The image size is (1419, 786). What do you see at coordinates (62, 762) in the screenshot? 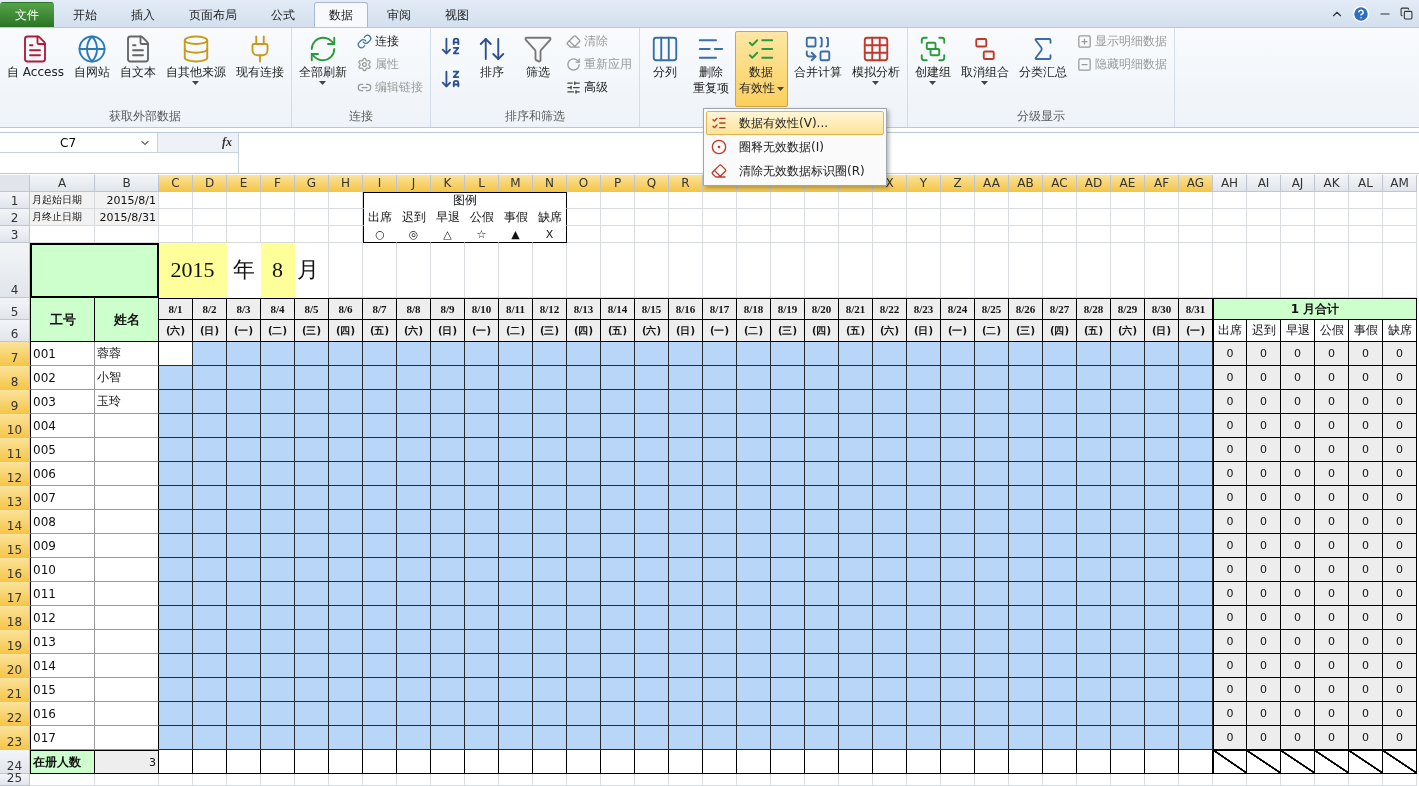
I see `footer-label: 在册人数` at bounding box center [62, 762].